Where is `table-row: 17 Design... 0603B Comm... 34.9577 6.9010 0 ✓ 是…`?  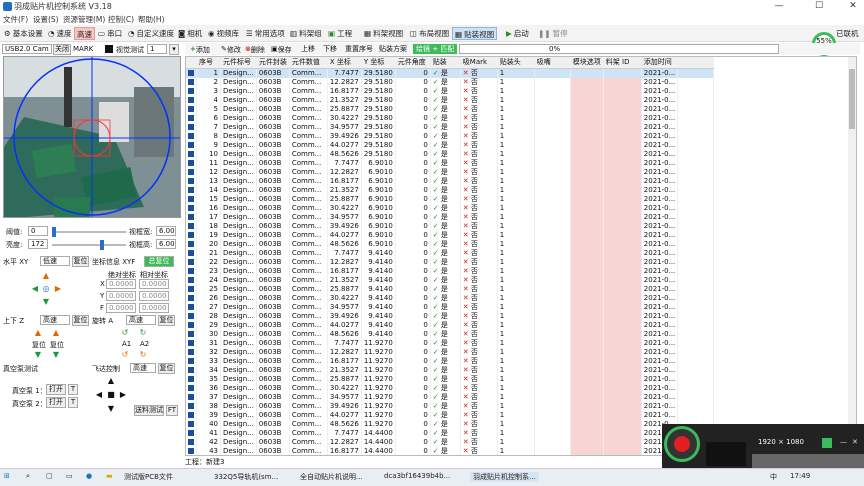 table-row: 17 Design... 0603B Comm... 34.9577 6.9010 0 ✓ 是… is located at coordinates (516, 217).